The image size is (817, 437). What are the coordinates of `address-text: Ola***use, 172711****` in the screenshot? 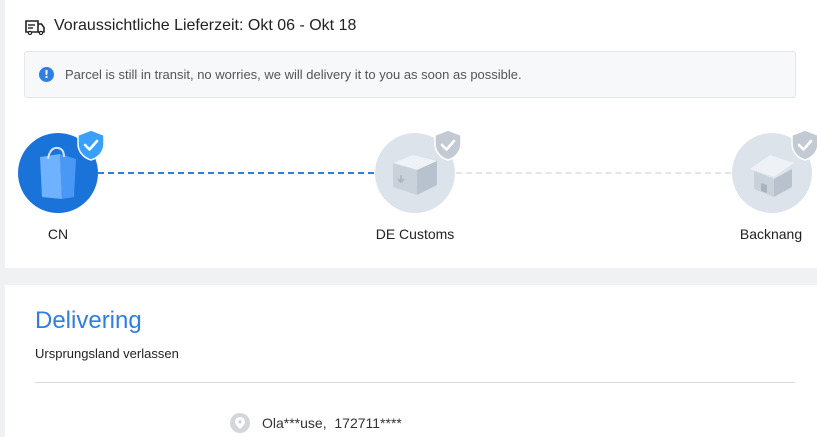 It's located at (332, 423).